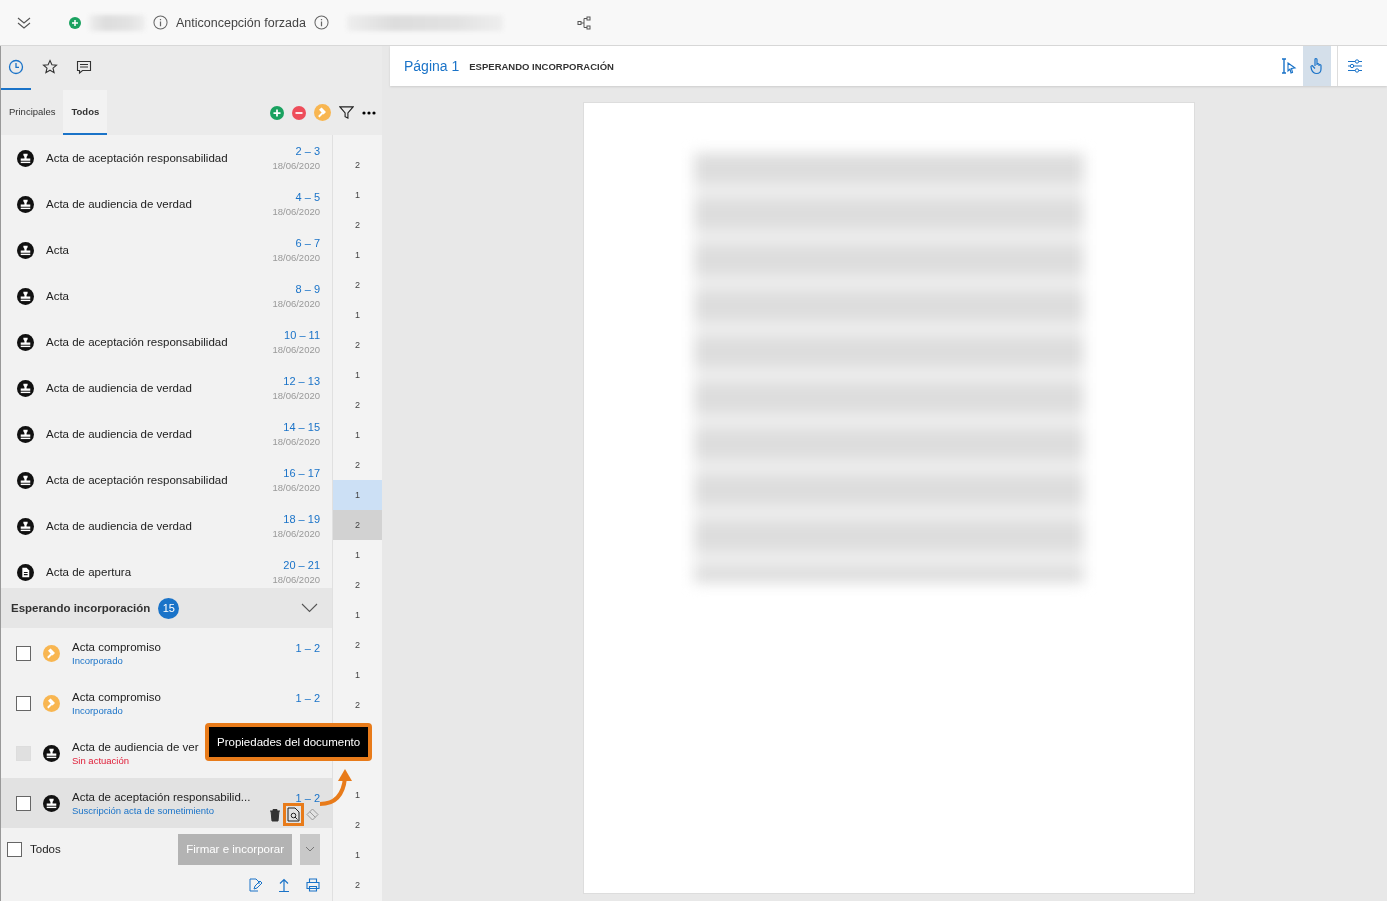 The height and width of the screenshot is (901, 1387). Describe the element at coordinates (32, 112) in the screenshot. I see `filter-tab: Principales` at that location.